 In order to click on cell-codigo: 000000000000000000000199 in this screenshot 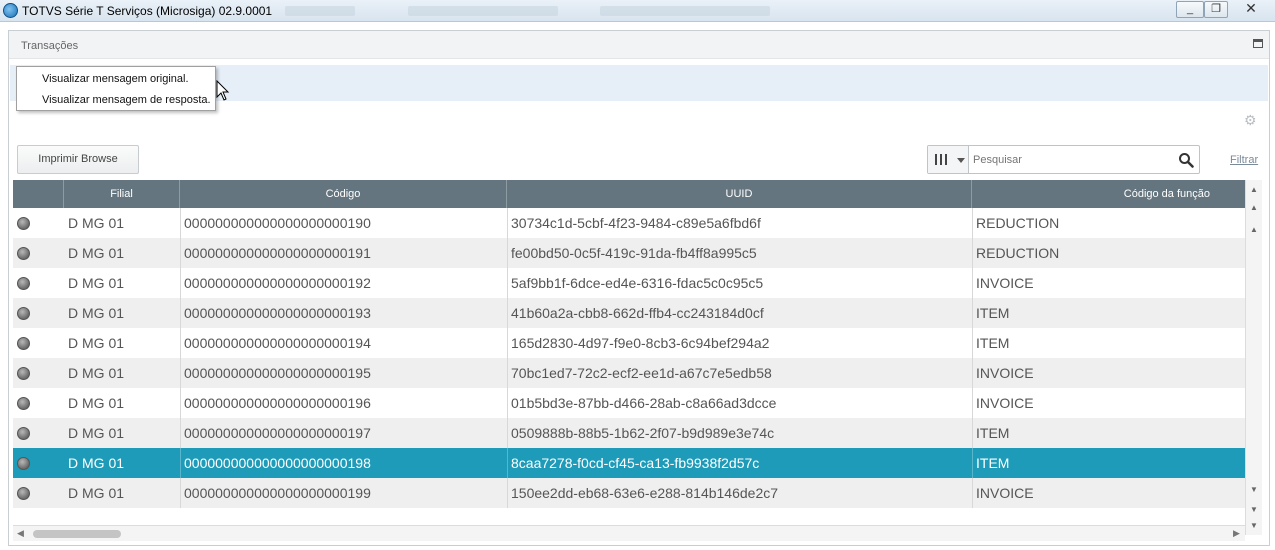, I will do `click(343, 493)`.